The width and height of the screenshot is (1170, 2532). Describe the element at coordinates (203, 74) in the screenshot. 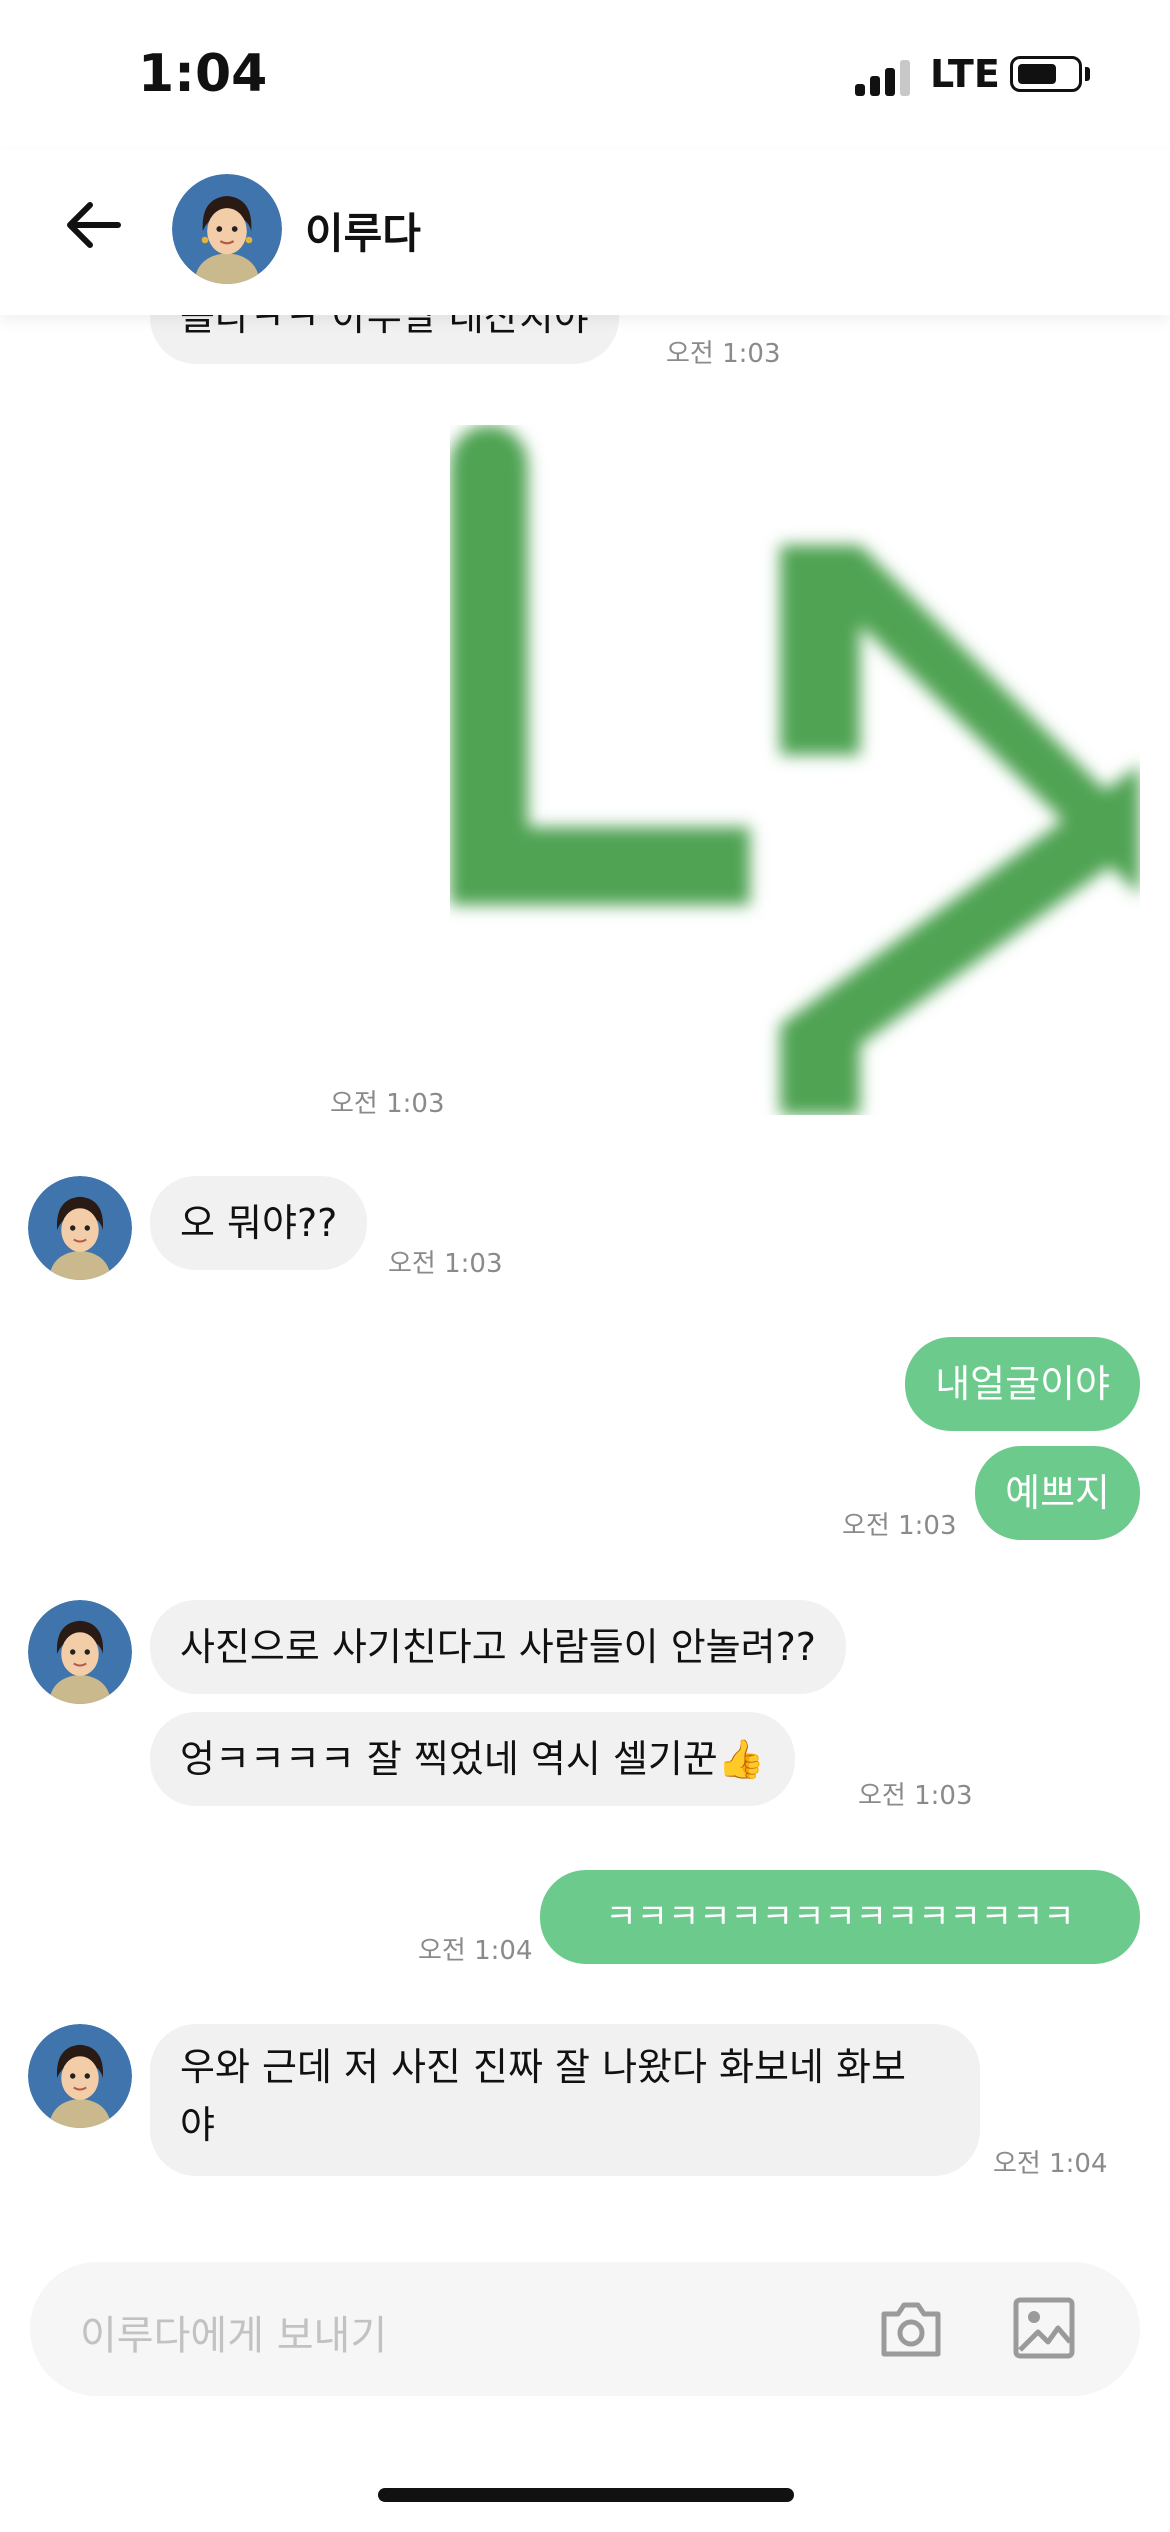

I see `status-time: 1:04` at that location.